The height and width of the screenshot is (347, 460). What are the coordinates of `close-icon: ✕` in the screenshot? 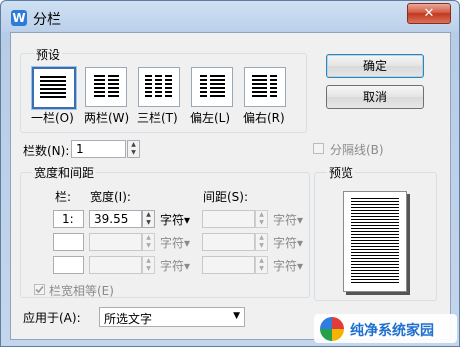 It's located at (429, 13).